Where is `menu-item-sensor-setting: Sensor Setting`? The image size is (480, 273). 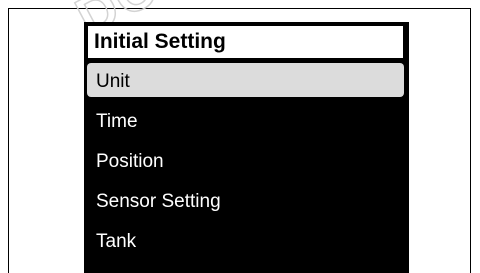 menu-item-sensor-setting: Sensor Setting is located at coordinates (245, 200).